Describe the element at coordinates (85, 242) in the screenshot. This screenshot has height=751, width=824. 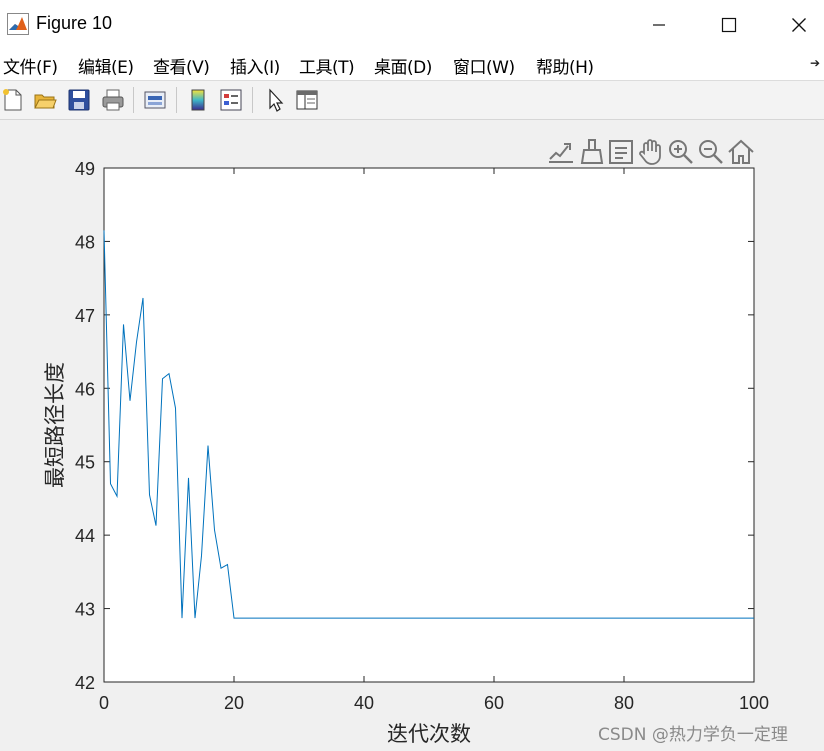
I see `y-tick-label: 48` at that location.